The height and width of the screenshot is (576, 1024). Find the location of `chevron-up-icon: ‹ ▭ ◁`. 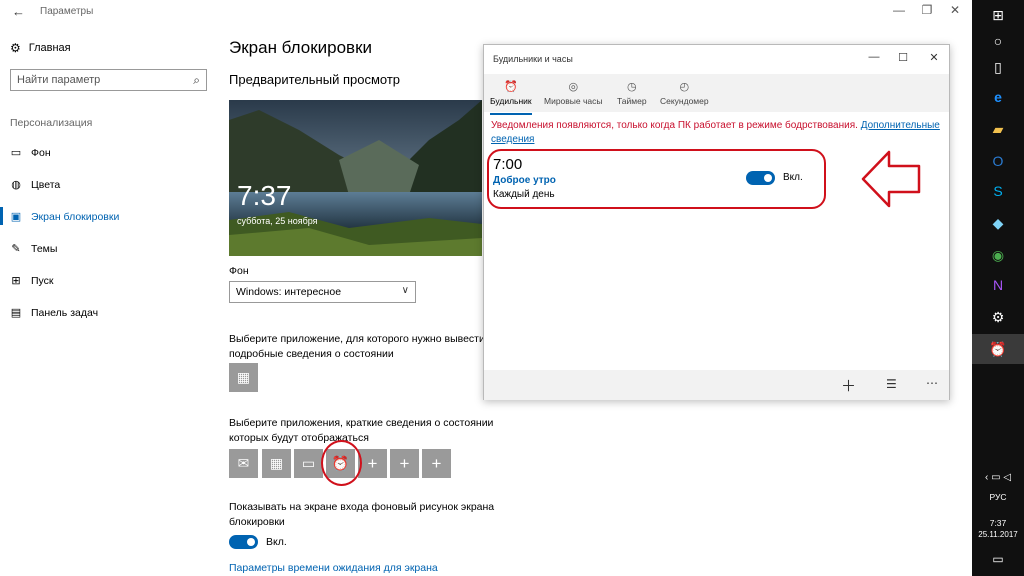

chevron-up-icon: ‹ ▭ ◁ is located at coordinates (998, 477).